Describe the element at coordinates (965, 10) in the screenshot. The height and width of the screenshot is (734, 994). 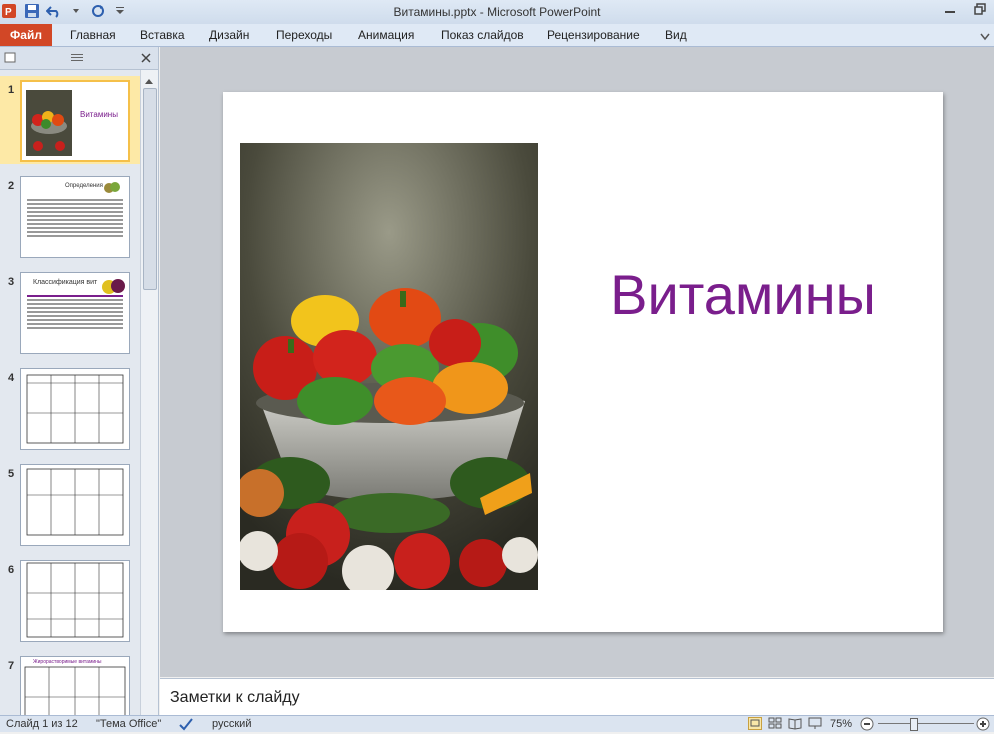
I see `window-controls` at that location.